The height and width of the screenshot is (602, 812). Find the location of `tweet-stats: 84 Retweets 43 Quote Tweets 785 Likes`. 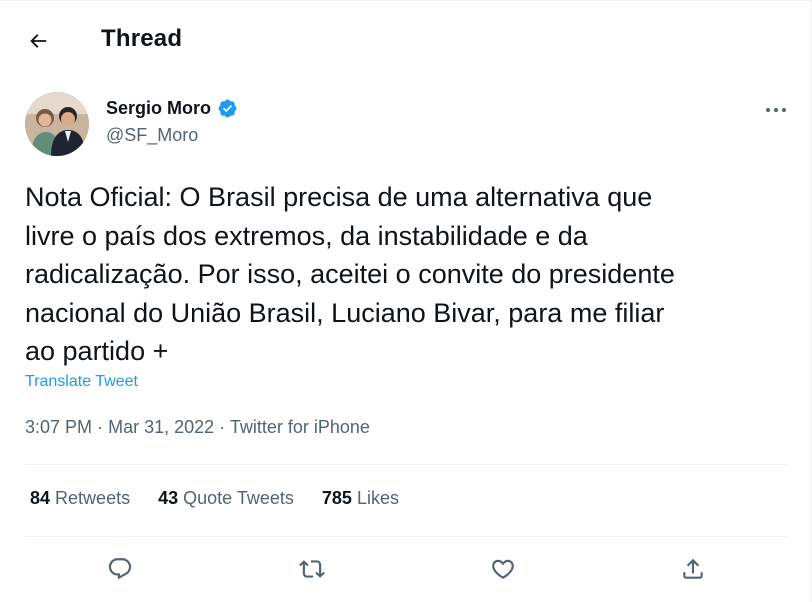

tweet-stats: 84 Retweets 43 Quote Tweets 785 Likes is located at coordinates (214, 498).